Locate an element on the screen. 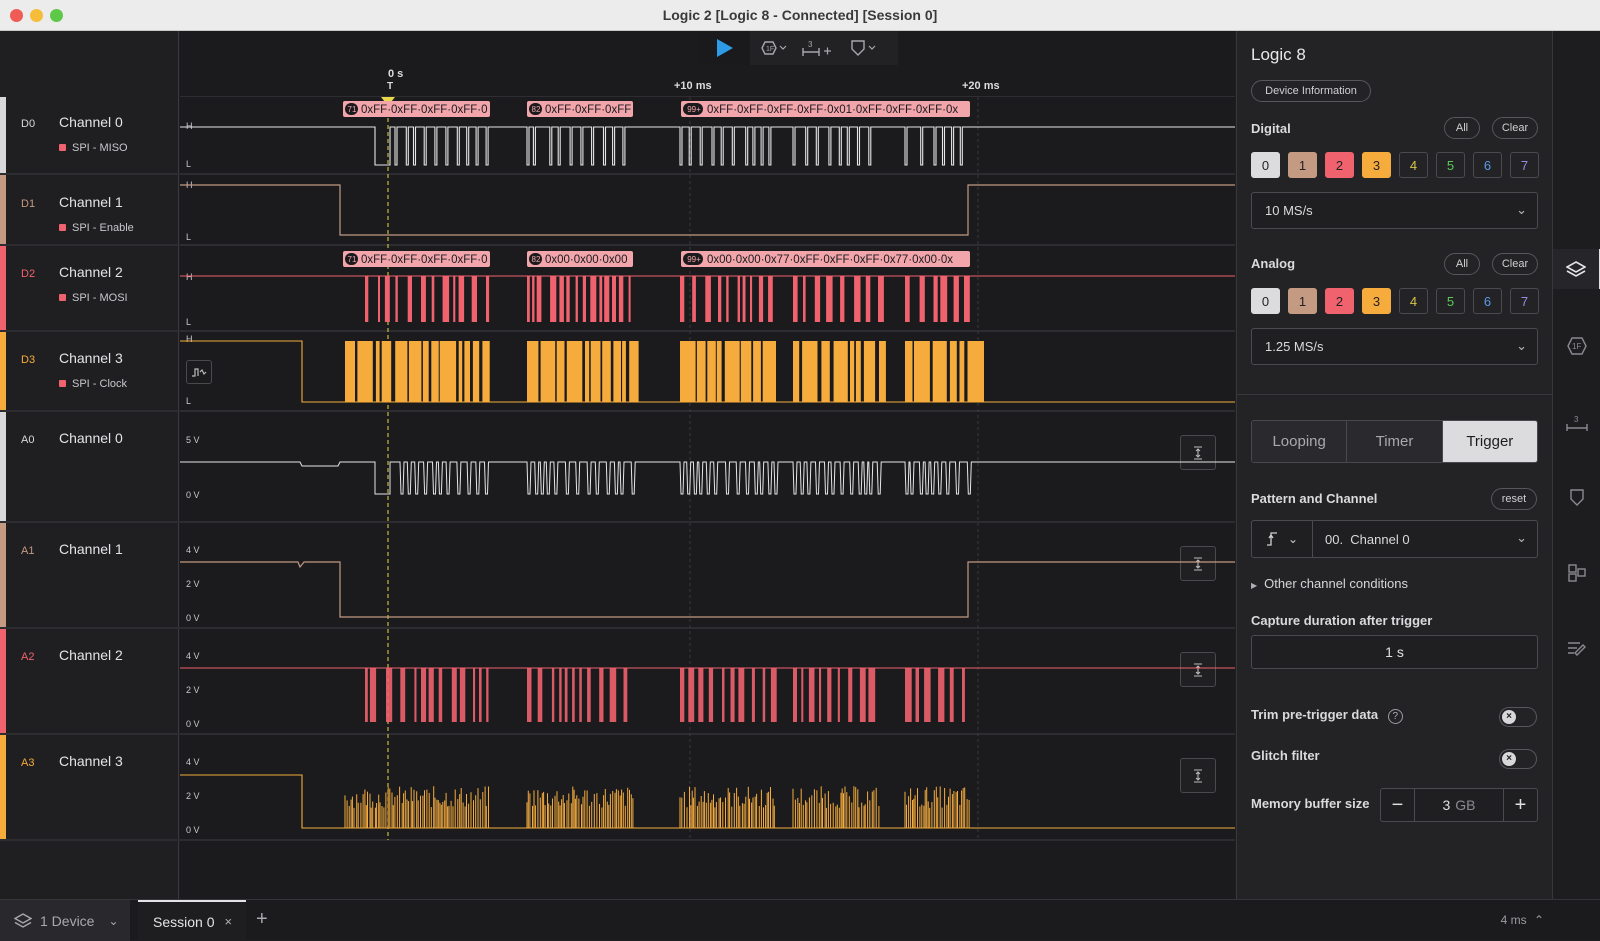 This screenshot has height=941, width=1600. analyzers-tab: 1F is located at coordinates (1576, 346).